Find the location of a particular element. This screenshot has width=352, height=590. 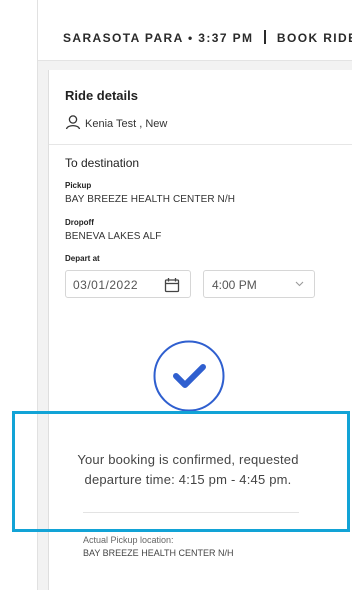

actual-pickup-label: Actual Pickup location: is located at coordinates (128, 540).